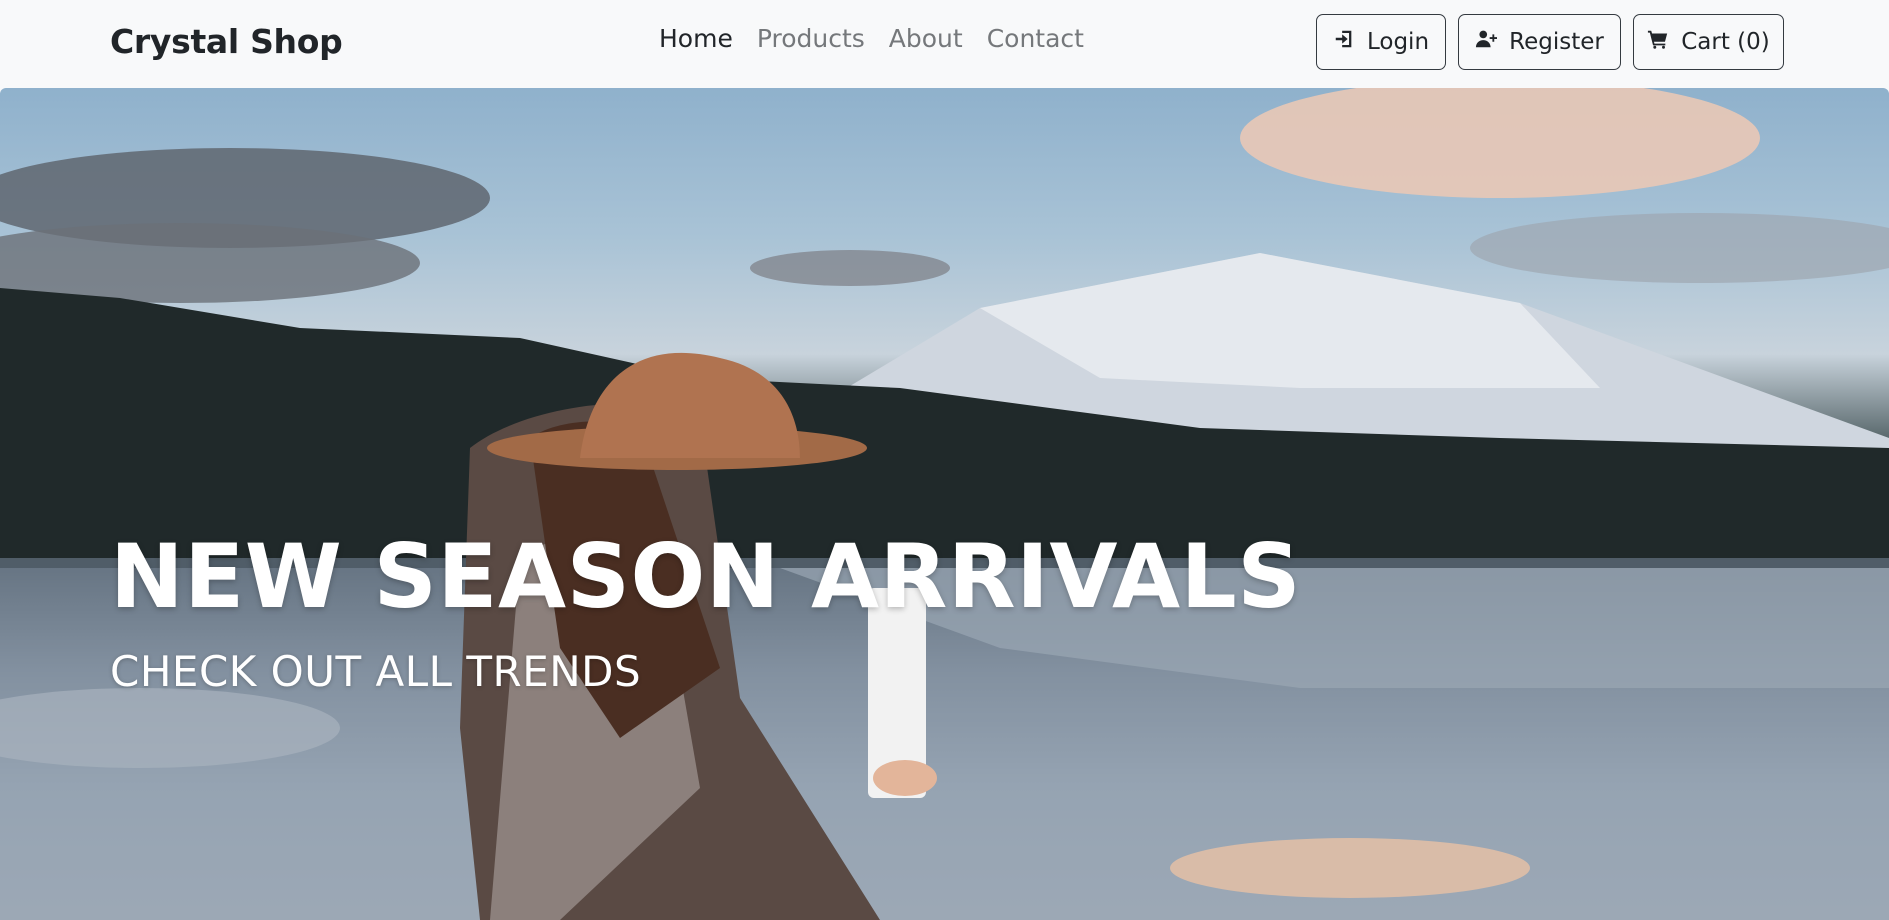 Image resolution: width=1889 pixels, height=920 pixels. I want to click on nav-links: Home Products About Contact, so click(871, 38).